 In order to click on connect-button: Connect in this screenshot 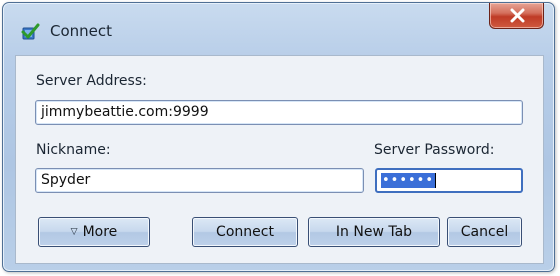, I will do `click(245, 232)`.